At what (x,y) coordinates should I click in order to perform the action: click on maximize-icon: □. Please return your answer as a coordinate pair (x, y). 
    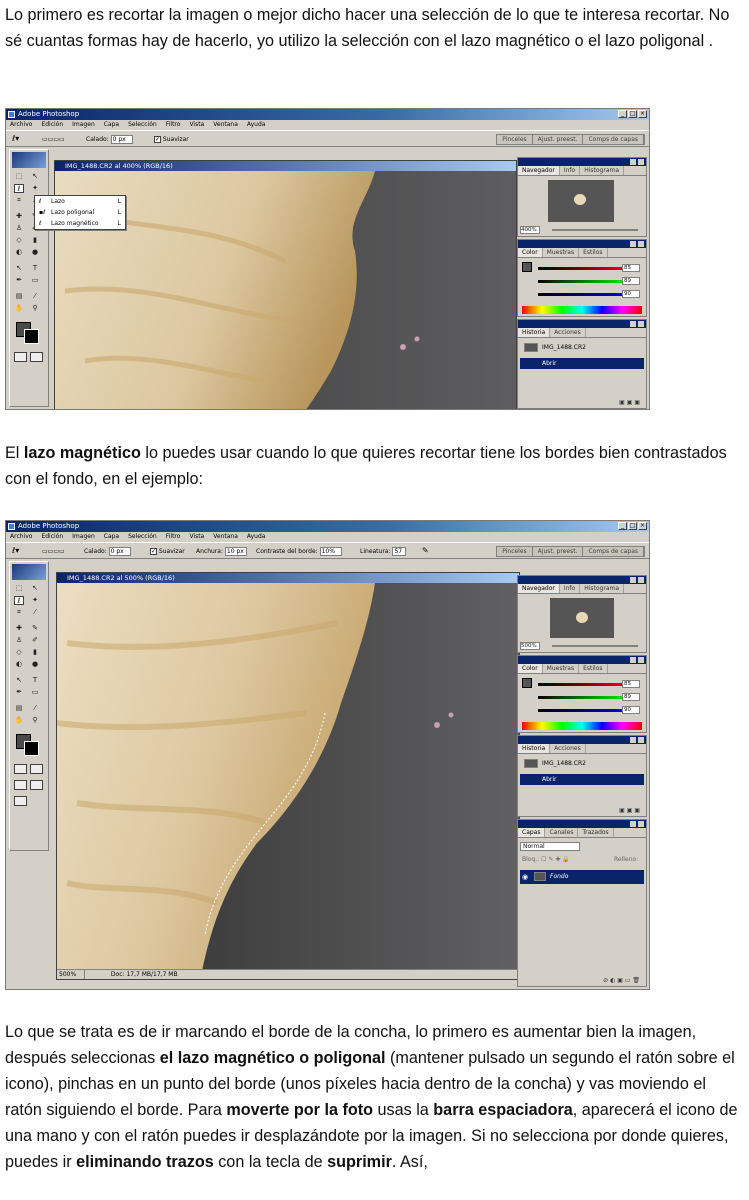
    Looking at the image, I should click on (632, 114).